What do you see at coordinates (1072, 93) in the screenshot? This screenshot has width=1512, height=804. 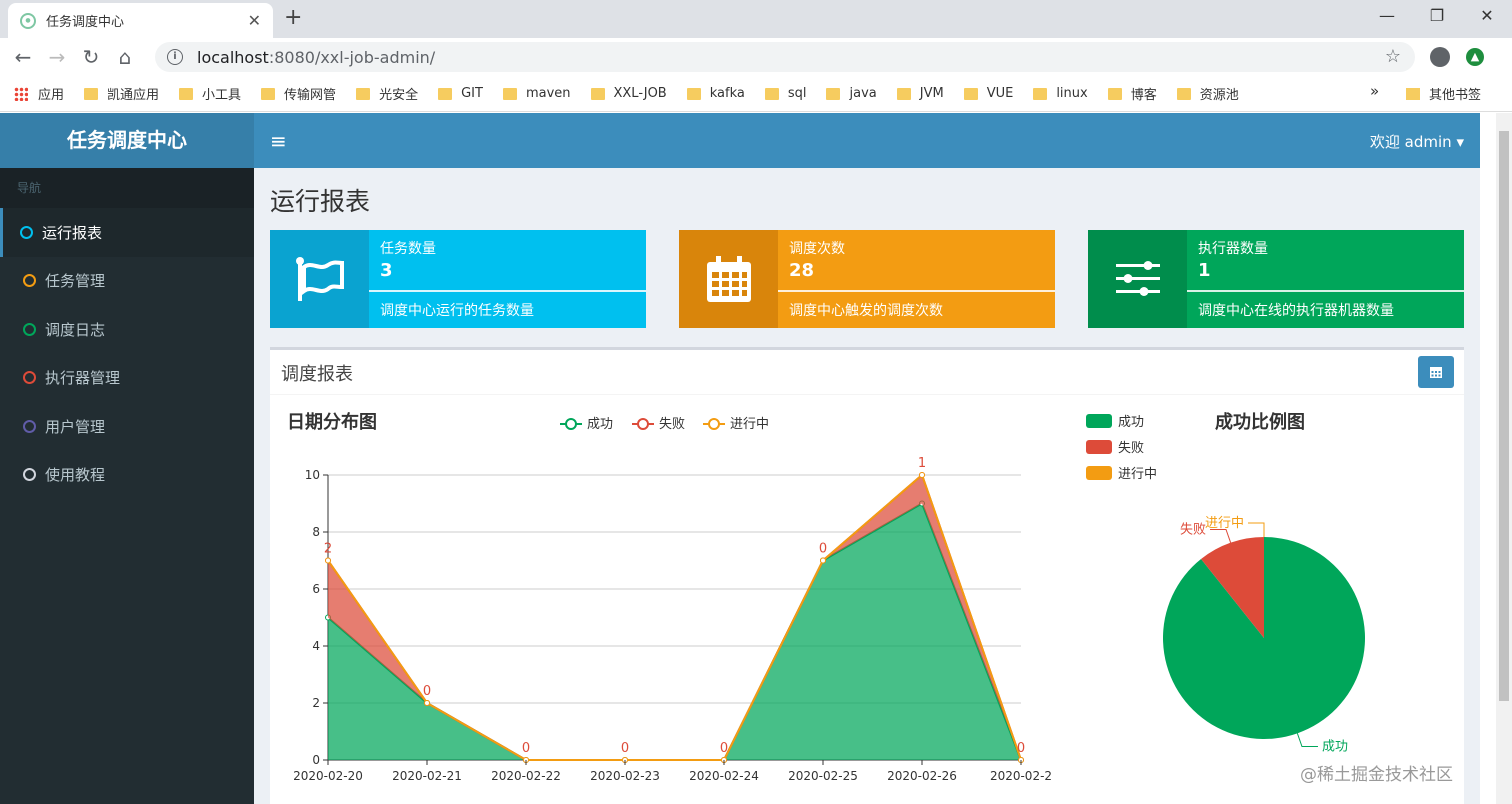 I see `bookmark-label: linux` at bounding box center [1072, 93].